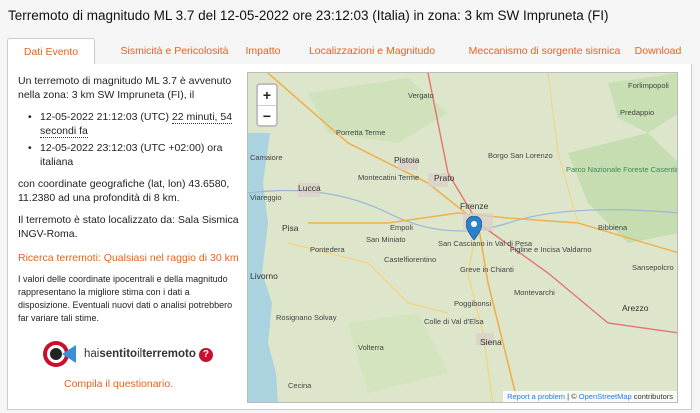 The image size is (700, 413). Describe the element at coordinates (410, 259) in the screenshot. I see `place-label: Castelfiorentino` at that location.